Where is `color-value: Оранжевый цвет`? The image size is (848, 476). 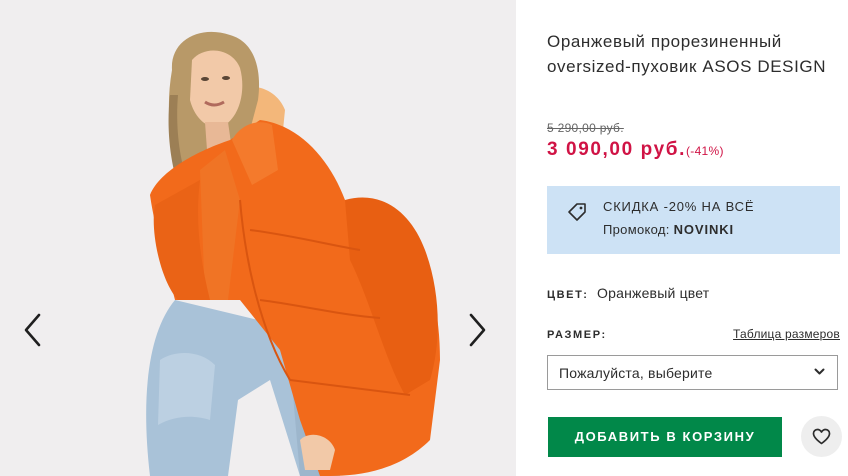
color-value: Оранжевый цвет is located at coordinates (653, 293).